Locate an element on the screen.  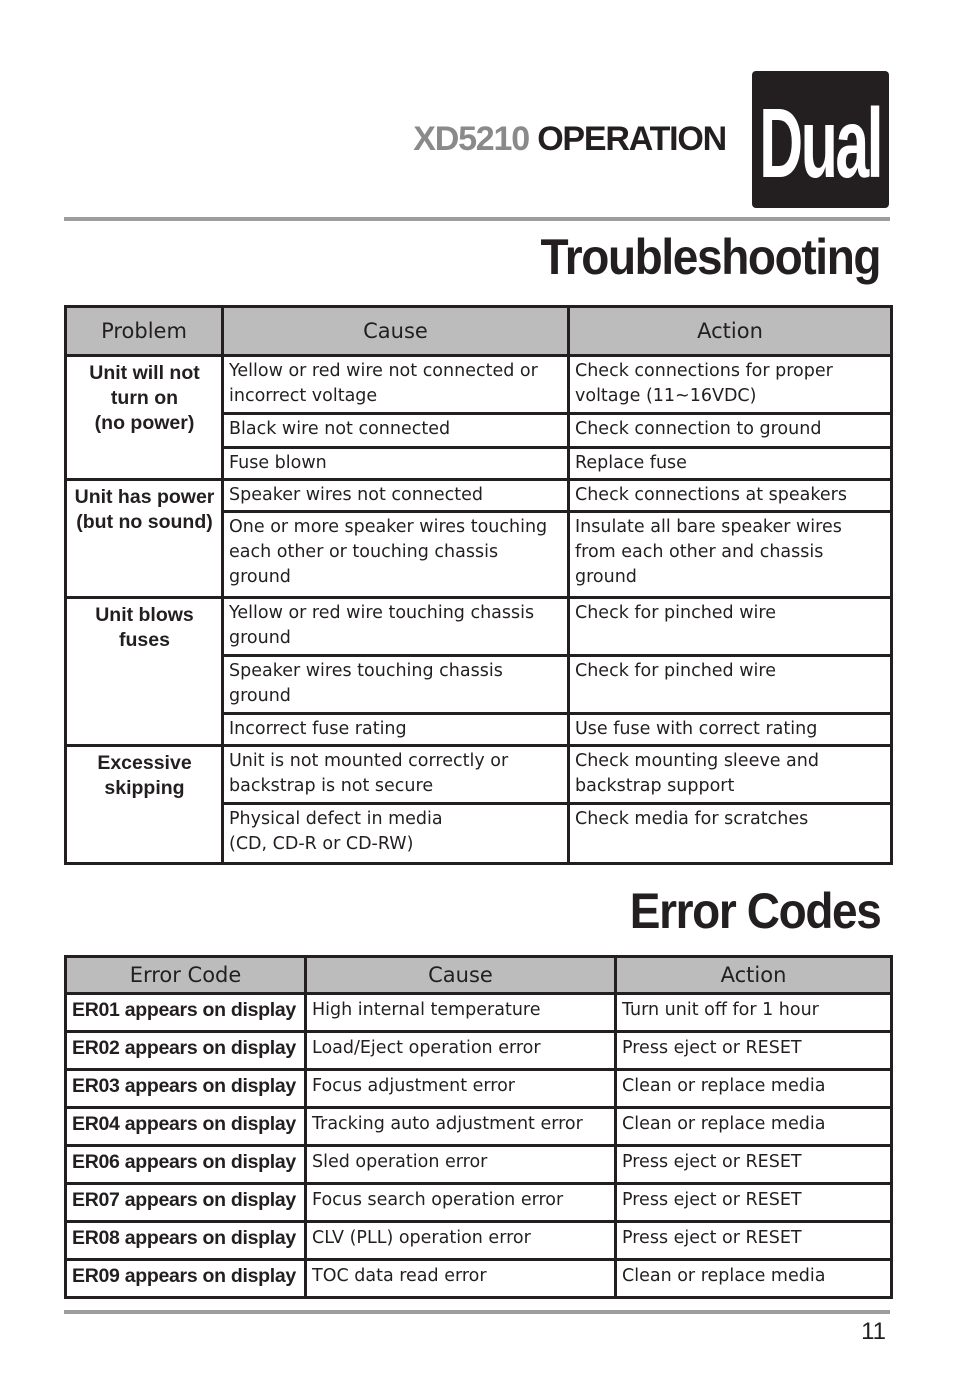
cause-cell: Speaker wires not connected is located at coordinates (395, 495).